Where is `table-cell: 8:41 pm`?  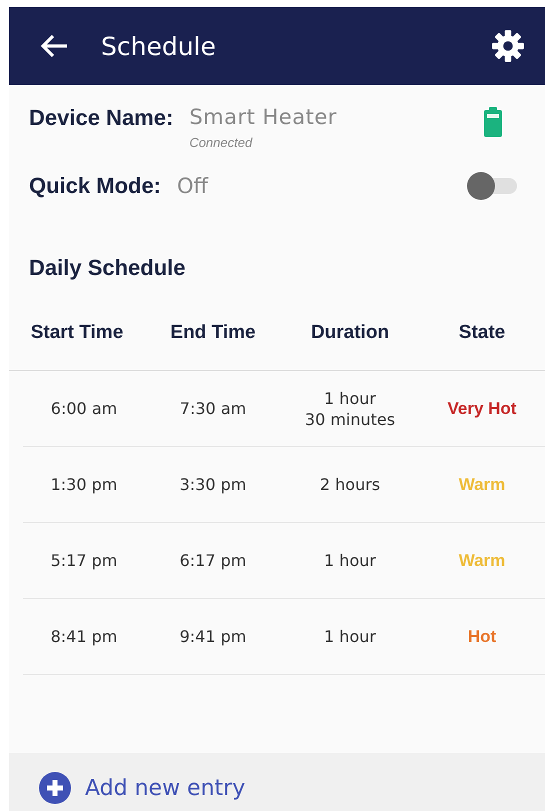 table-cell: 8:41 pm is located at coordinates (84, 636).